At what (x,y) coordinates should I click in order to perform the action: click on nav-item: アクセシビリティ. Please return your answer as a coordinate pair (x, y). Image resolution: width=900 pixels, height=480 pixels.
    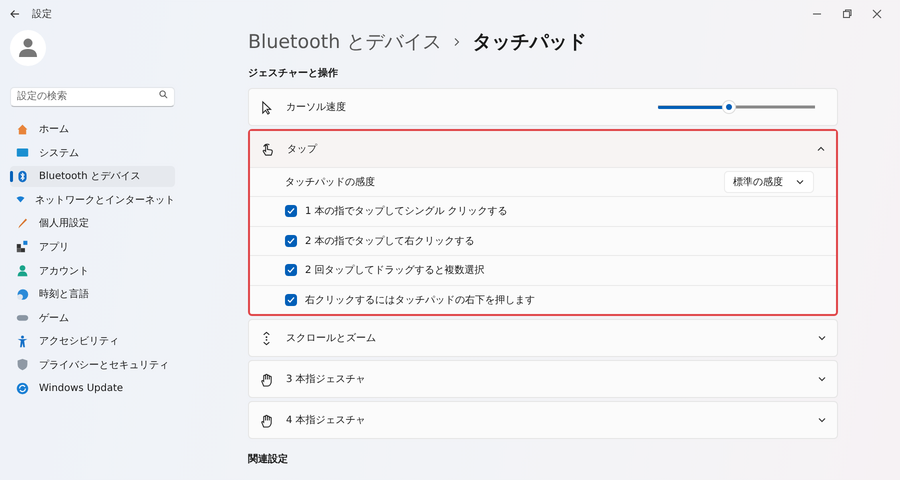
    Looking at the image, I should click on (92, 341).